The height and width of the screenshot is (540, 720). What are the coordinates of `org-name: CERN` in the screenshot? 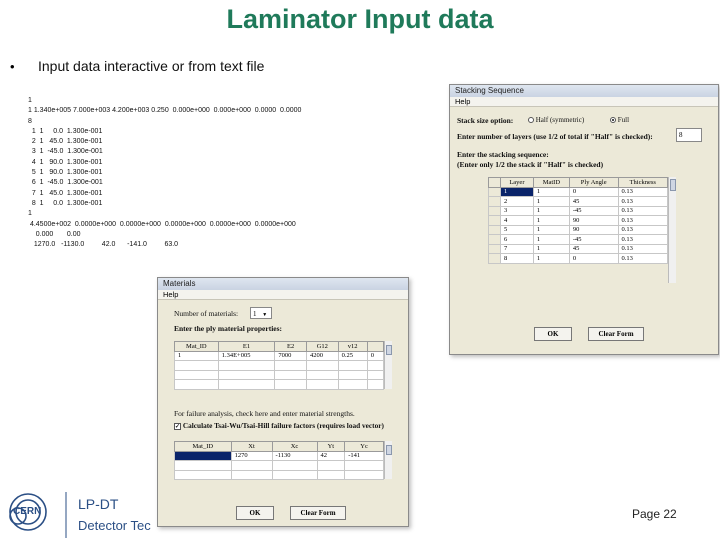 It's located at (27, 511).